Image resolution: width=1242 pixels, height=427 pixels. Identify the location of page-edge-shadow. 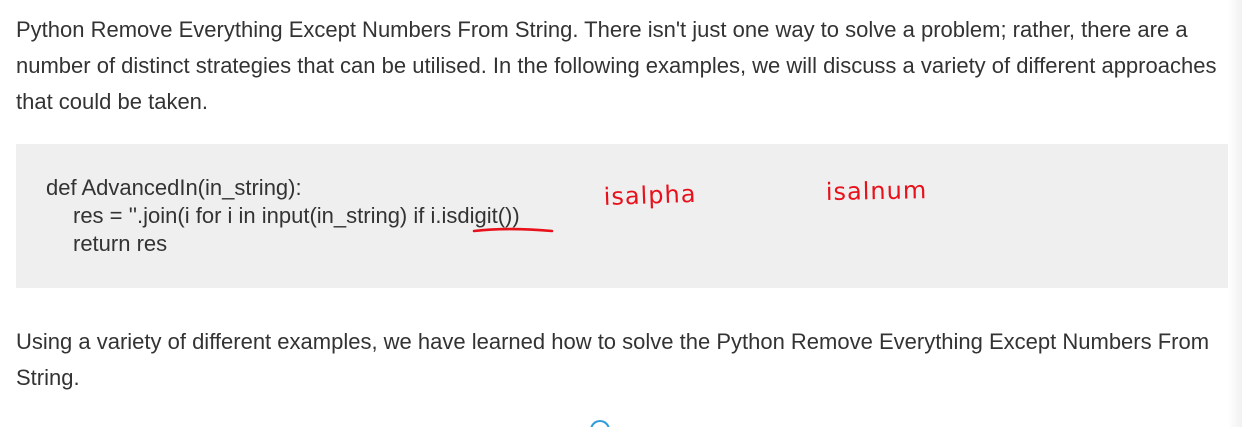
(1235, 213).